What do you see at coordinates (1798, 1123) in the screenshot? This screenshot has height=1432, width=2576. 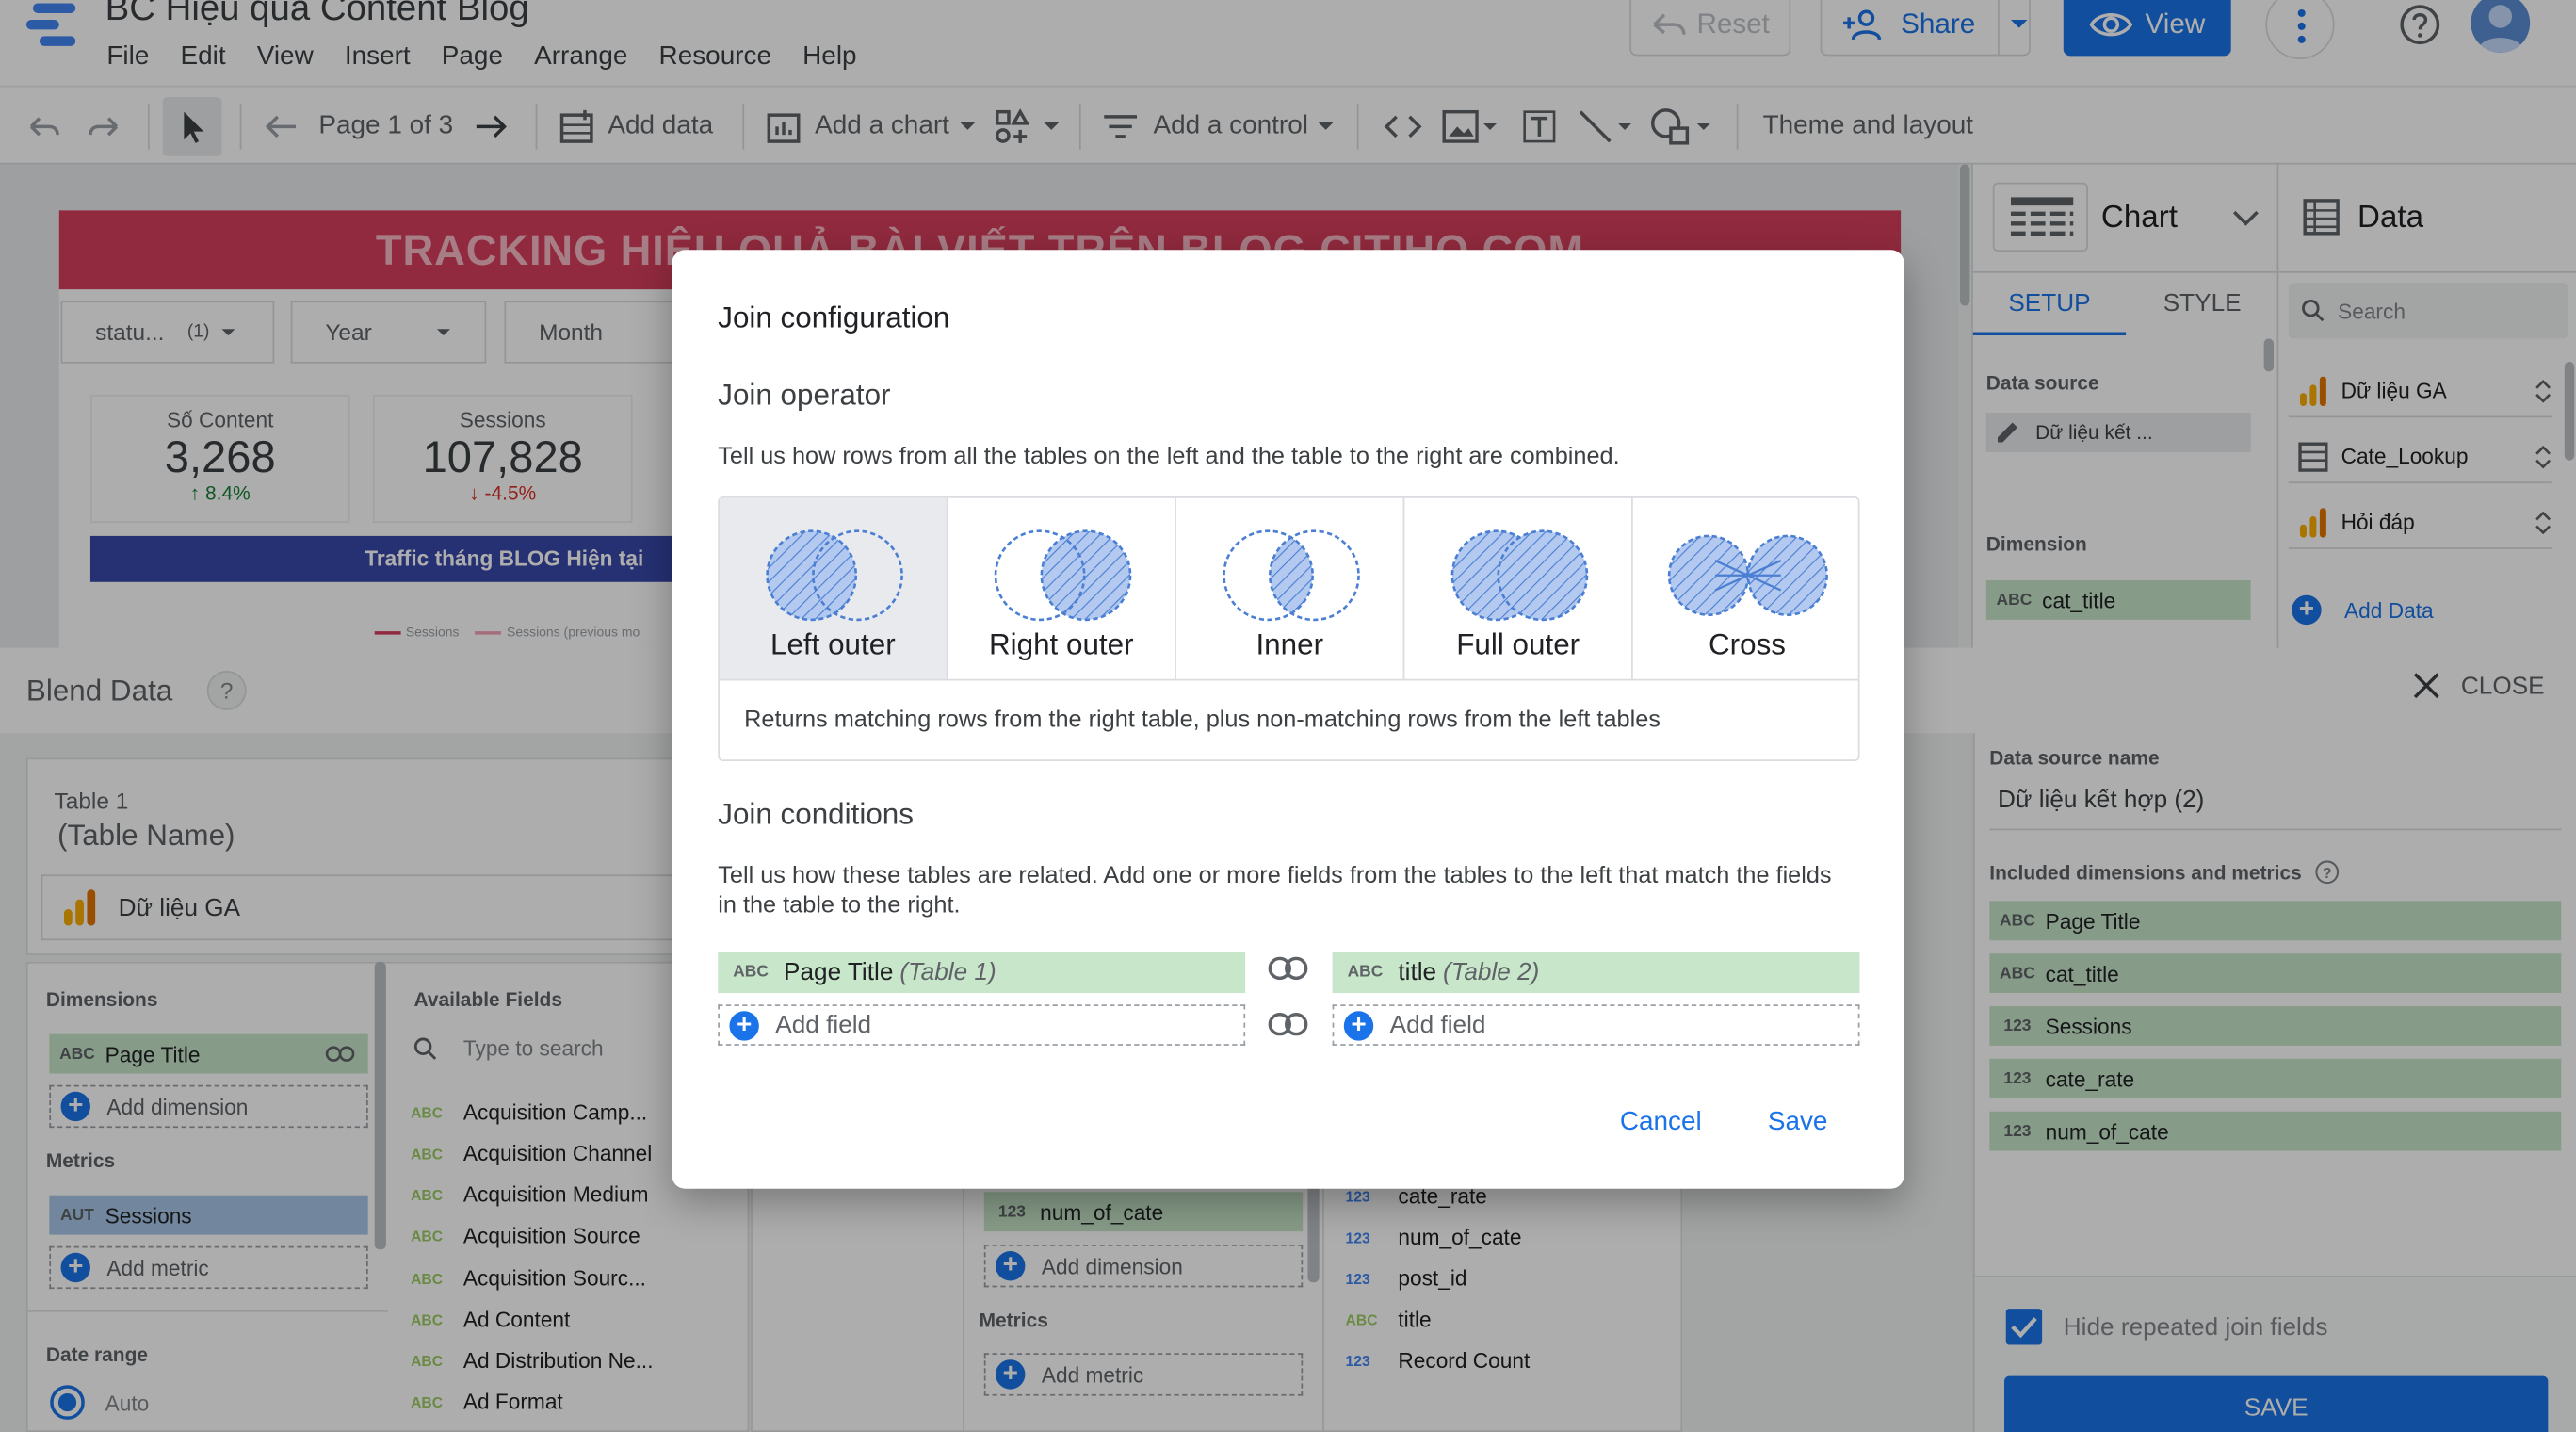 I see `save-button: Save` at bounding box center [1798, 1123].